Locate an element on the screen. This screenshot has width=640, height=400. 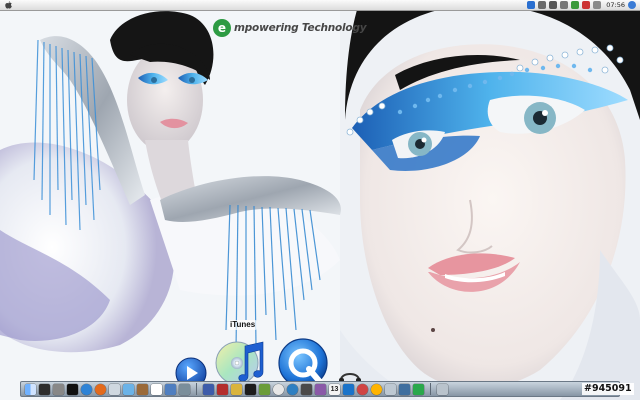
trash-icon is located at coordinates (442, 389).